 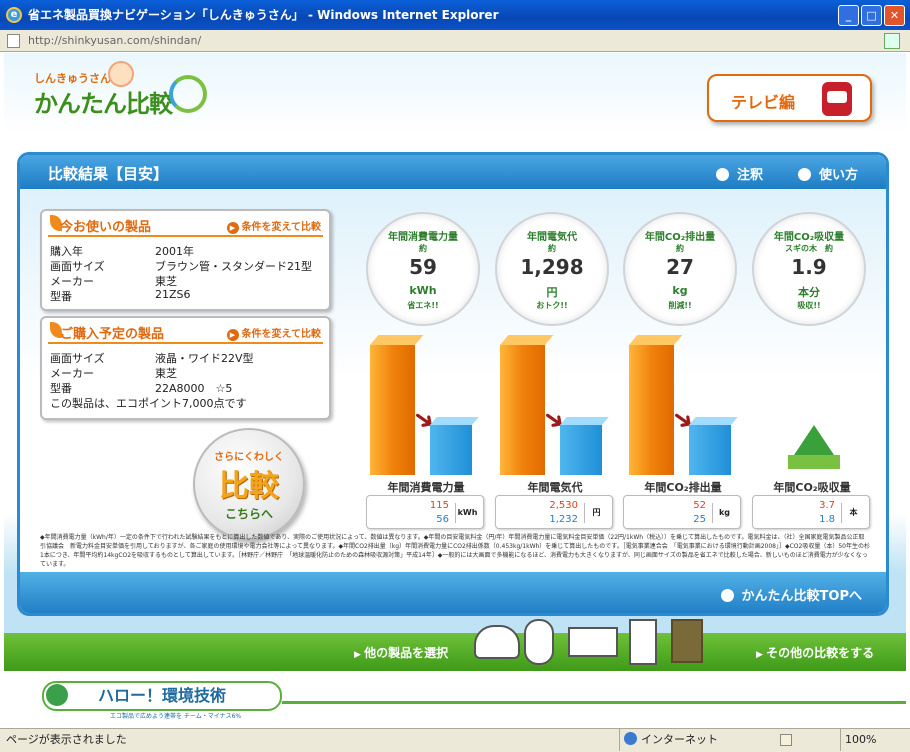 I want to click on tv-robot-icon, so click(x=837, y=99).